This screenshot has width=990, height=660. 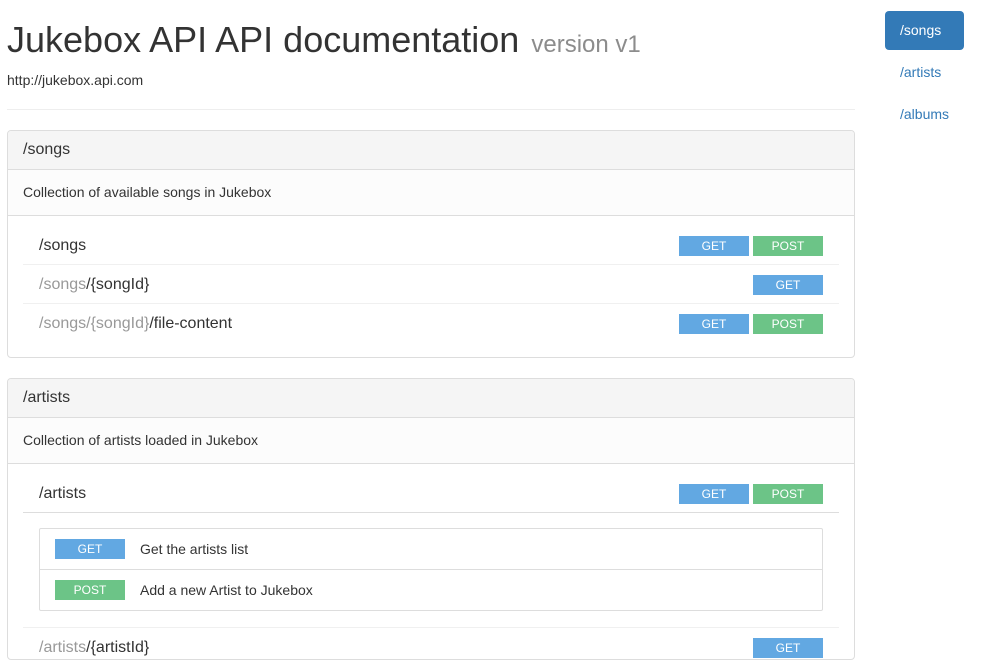 What do you see at coordinates (63, 245) in the screenshot?
I see `resource-path: /songs` at bounding box center [63, 245].